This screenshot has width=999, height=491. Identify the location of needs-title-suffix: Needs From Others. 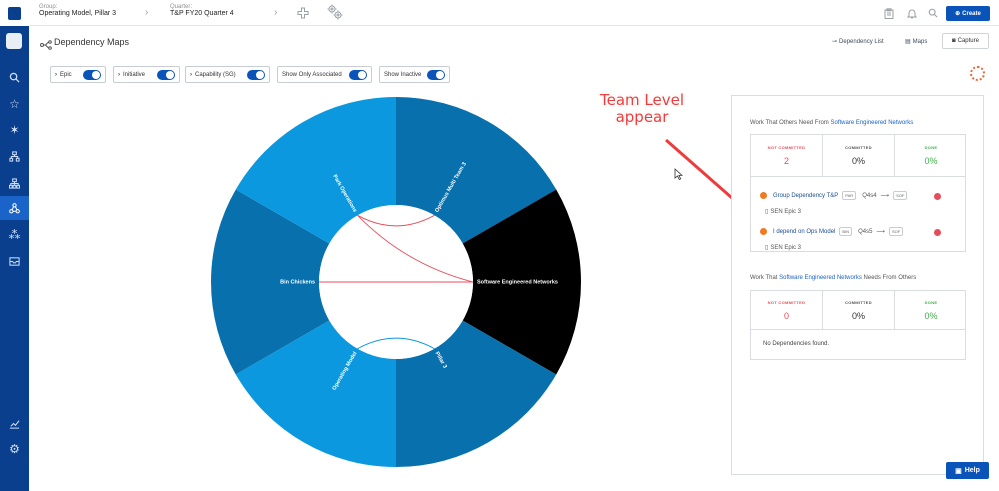
(890, 278).